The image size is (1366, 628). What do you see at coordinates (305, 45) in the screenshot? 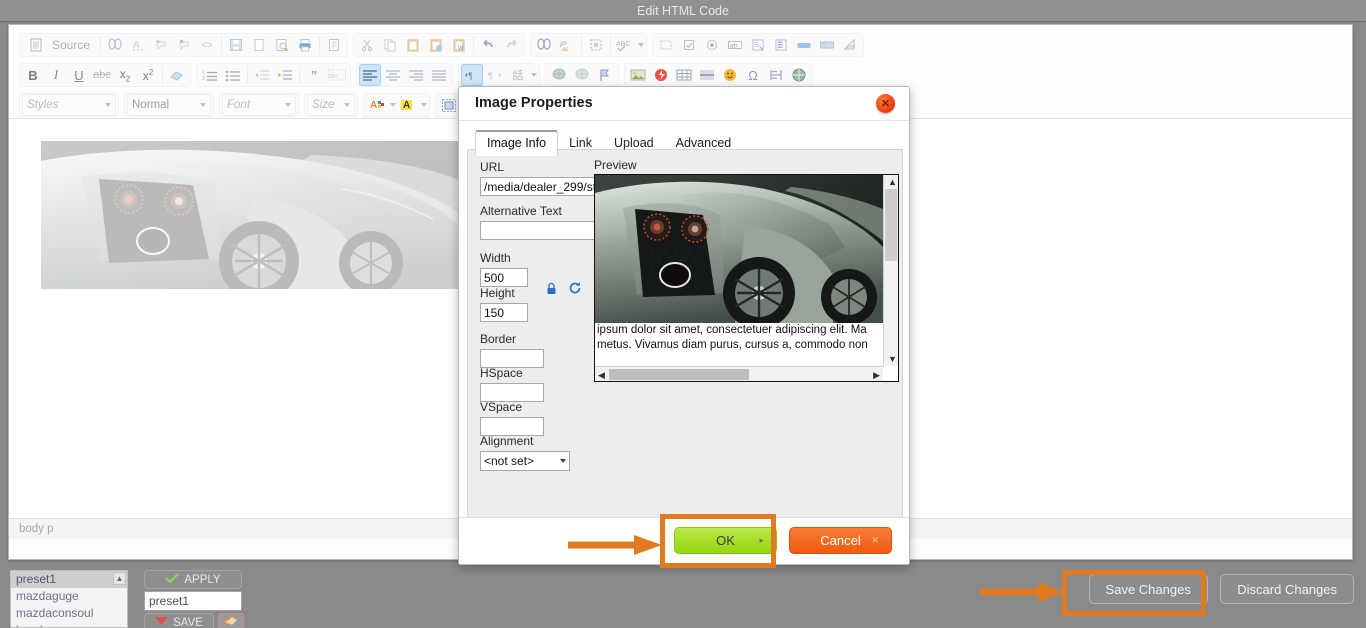
I see `print-icon` at bounding box center [305, 45].